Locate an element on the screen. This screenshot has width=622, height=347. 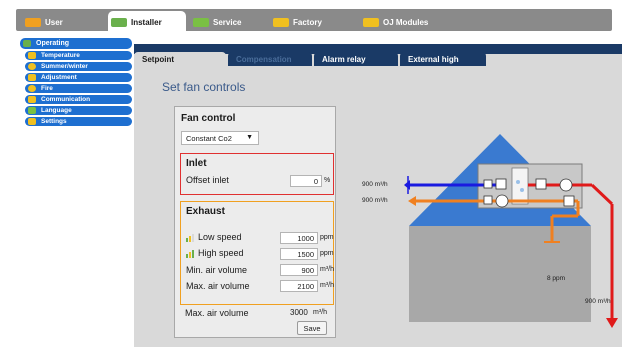
min-air-volume-input: 900 is located at coordinates (299, 270).